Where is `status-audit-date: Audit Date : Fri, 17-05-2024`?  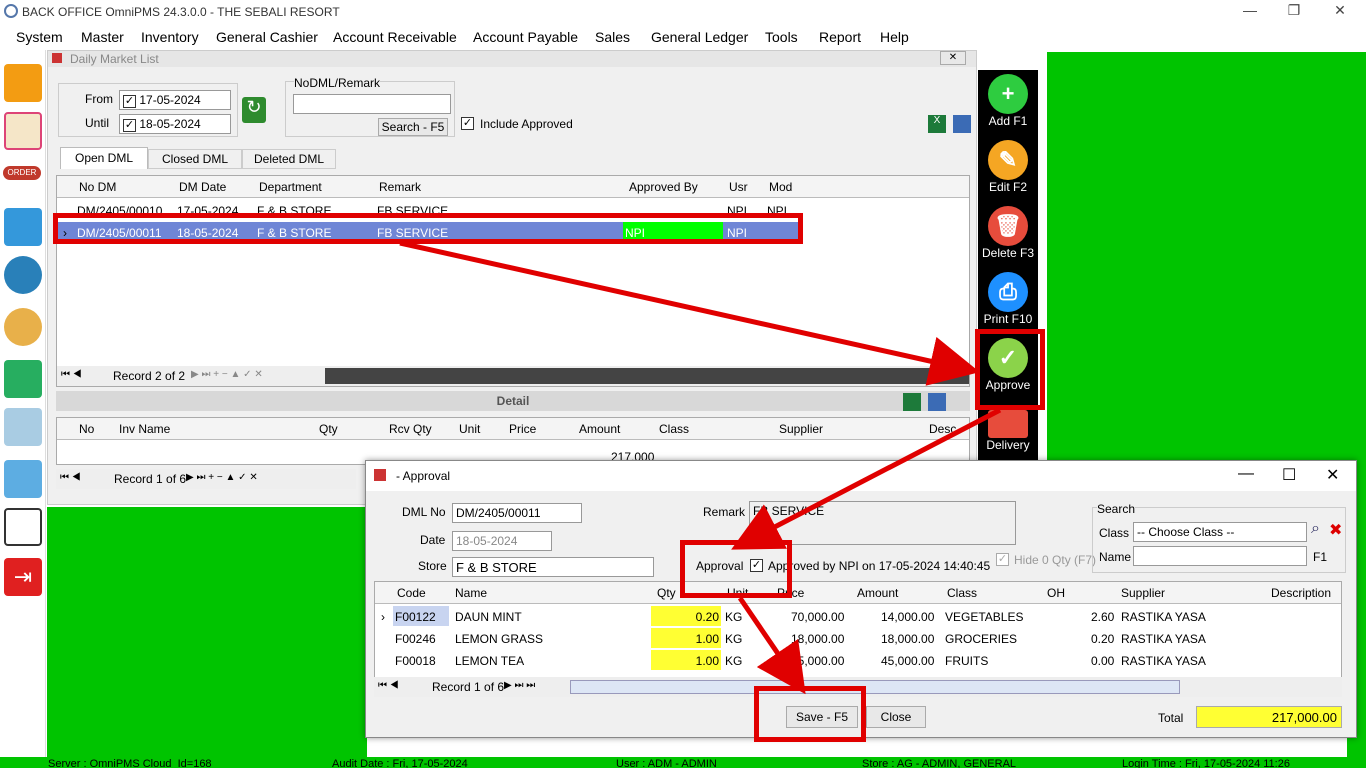
status-audit-date: Audit Date : Fri, 17-05-2024 is located at coordinates (400, 763).